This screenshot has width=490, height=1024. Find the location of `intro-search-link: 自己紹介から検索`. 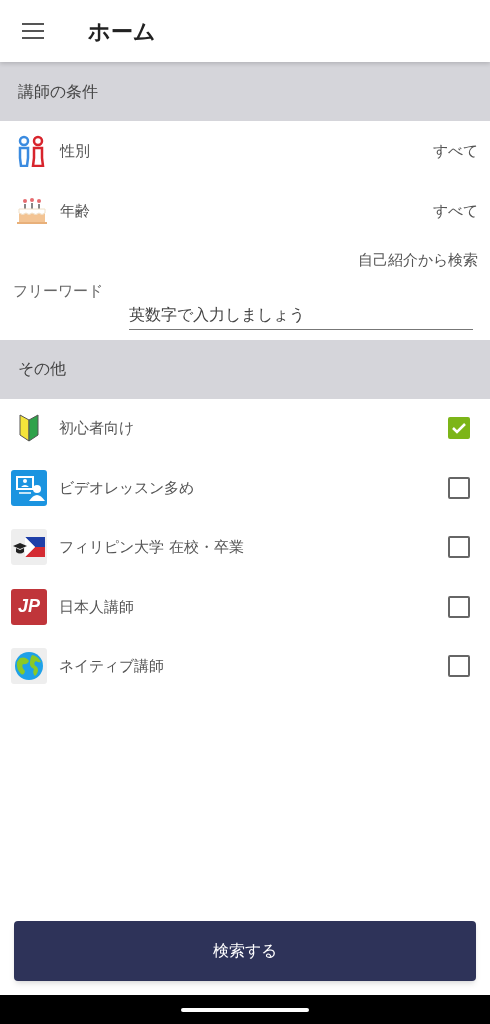

intro-search-link: 自己紹介から検索 is located at coordinates (418, 260).